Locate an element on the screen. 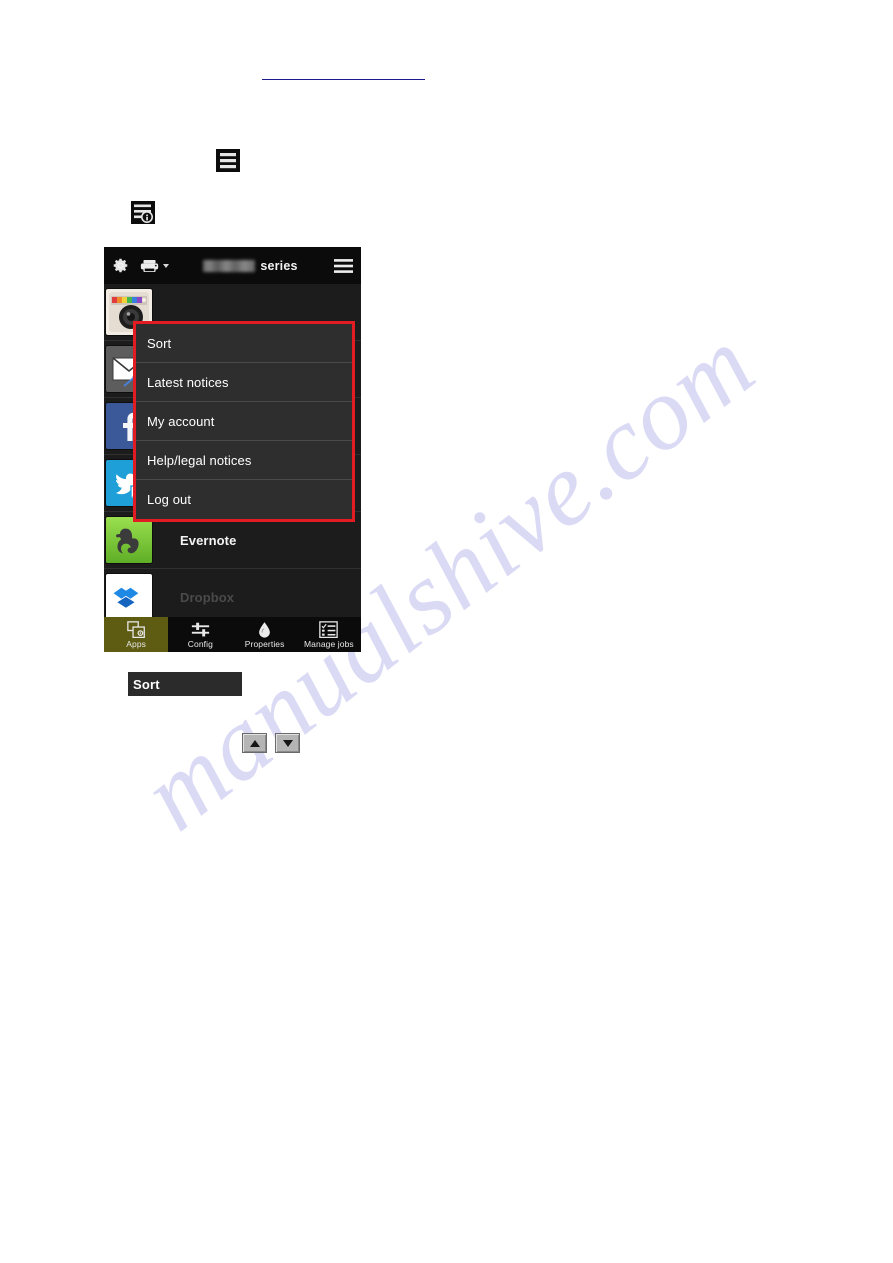 This screenshot has width=893, height=1263. dropbox-icon is located at coordinates (129, 595).